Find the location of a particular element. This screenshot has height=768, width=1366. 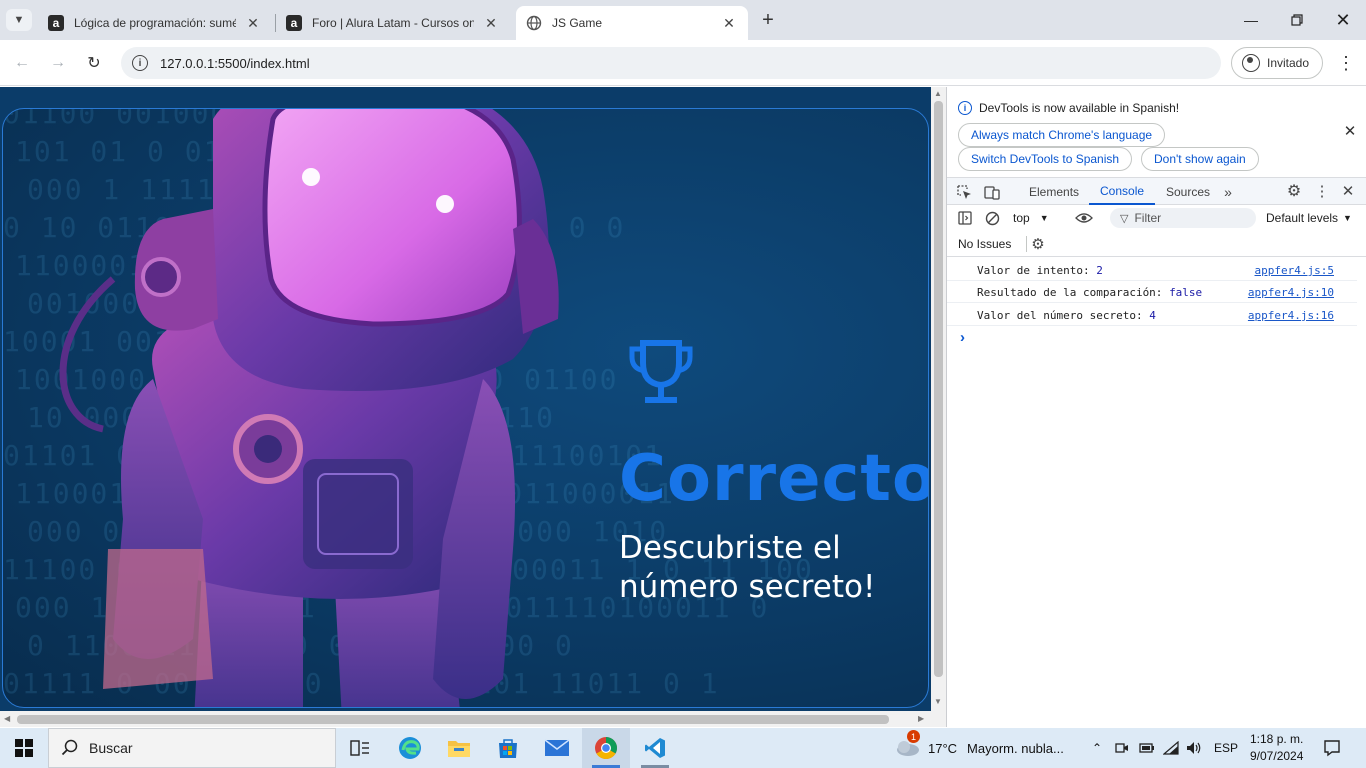

devtools-menu-icon: ⋮ is located at coordinates (1322, 191).